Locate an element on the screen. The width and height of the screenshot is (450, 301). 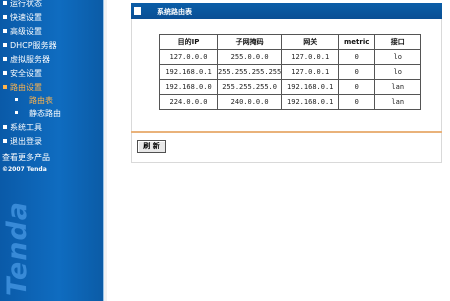
sidebar-item-advanced-setup: 高级设置 is located at coordinates (22, 32).